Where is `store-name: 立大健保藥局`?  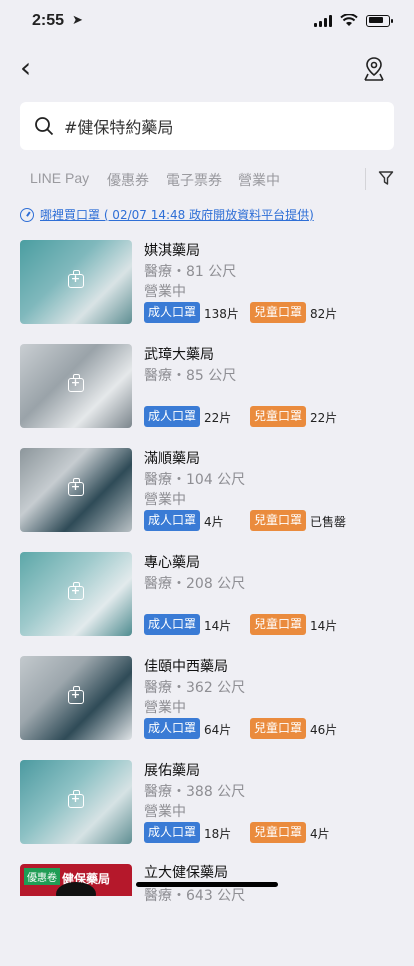 store-name: 立大健保藥局 is located at coordinates (186, 873).